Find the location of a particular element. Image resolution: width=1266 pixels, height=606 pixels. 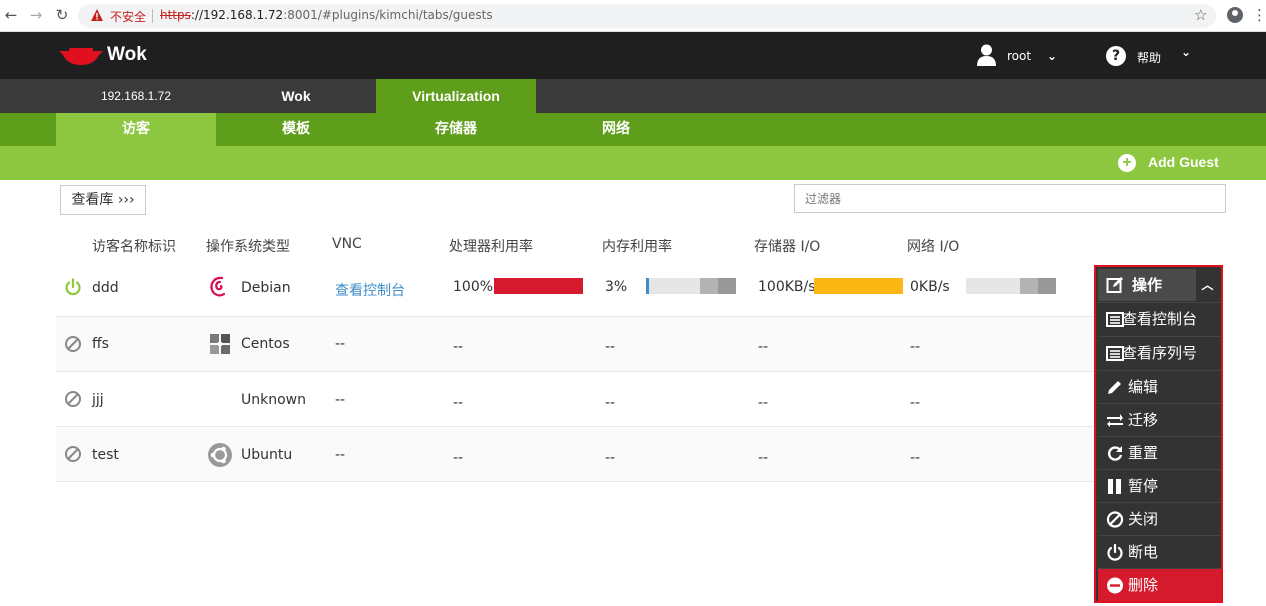

menu-item-view-console: 查看控制台 is located at coordinates (1159, 318).